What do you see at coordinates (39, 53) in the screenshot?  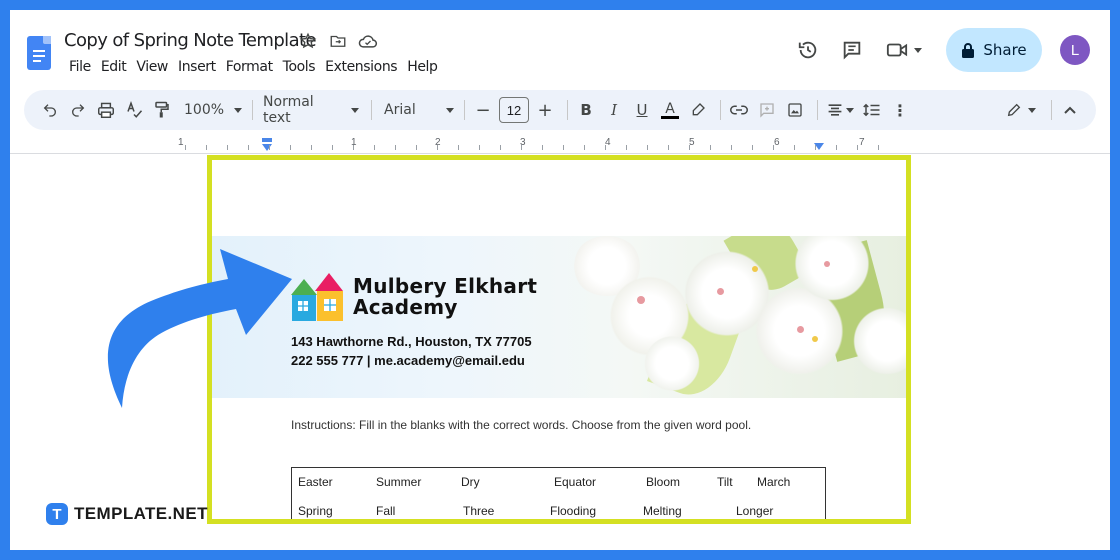 I see `docs-logo-icon` at bounding box center [39, 53].